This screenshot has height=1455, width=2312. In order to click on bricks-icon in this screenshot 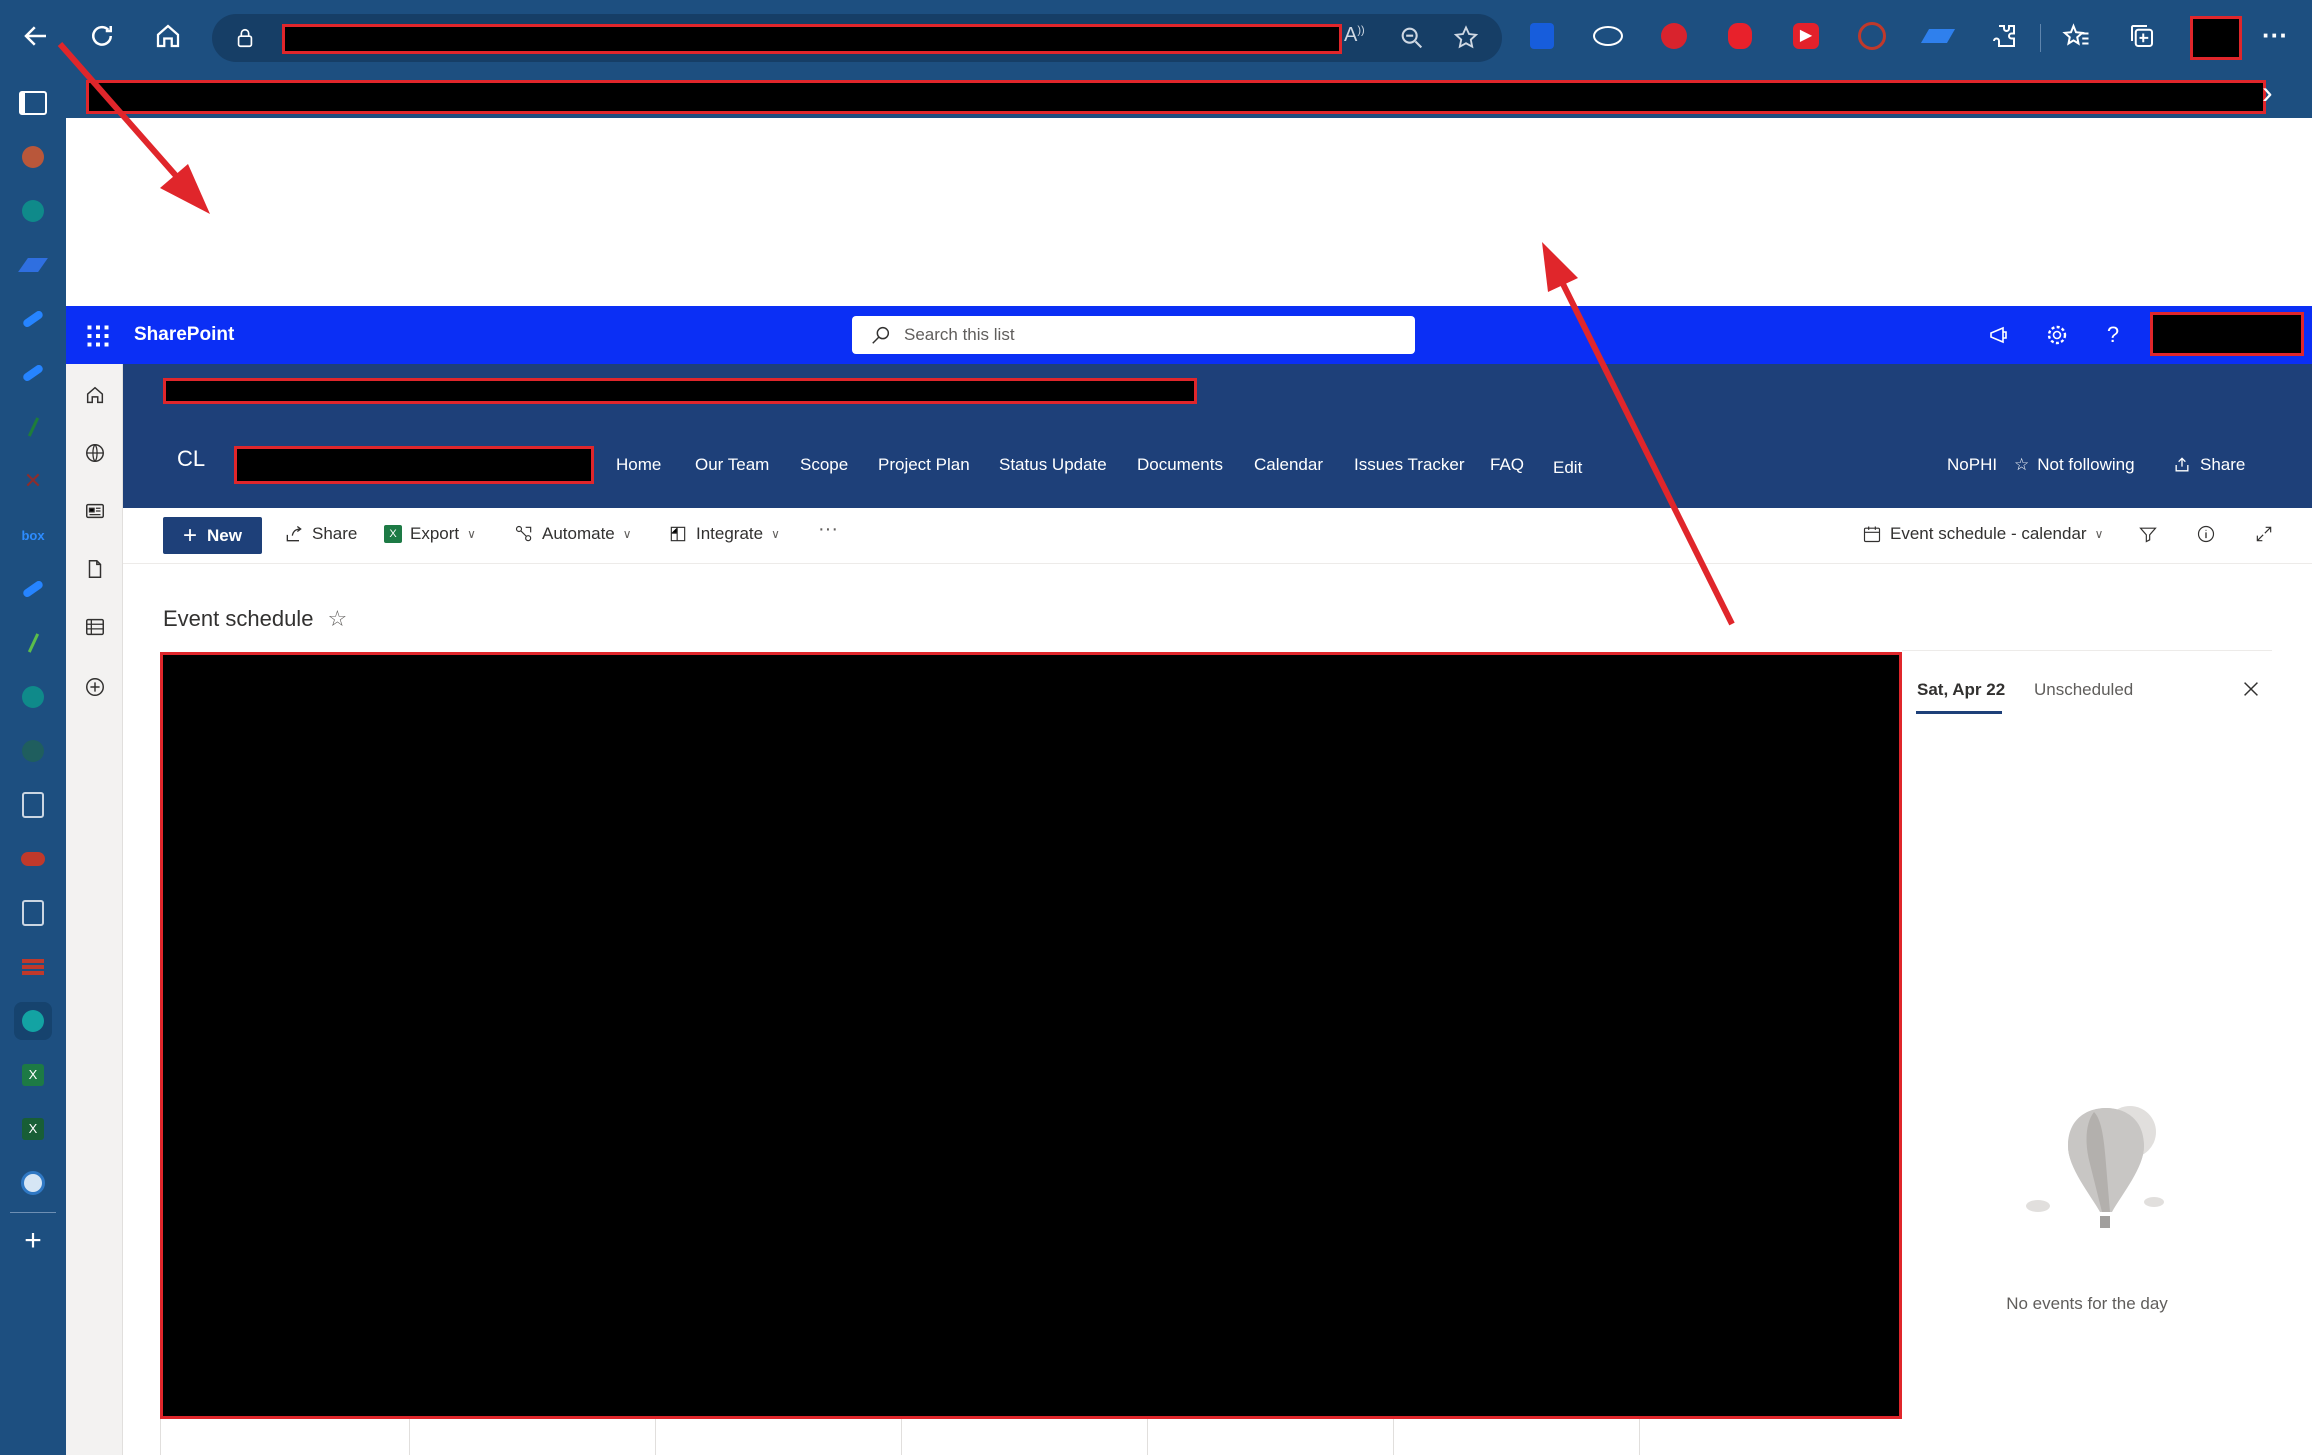, I will do `click(33, 967)`.